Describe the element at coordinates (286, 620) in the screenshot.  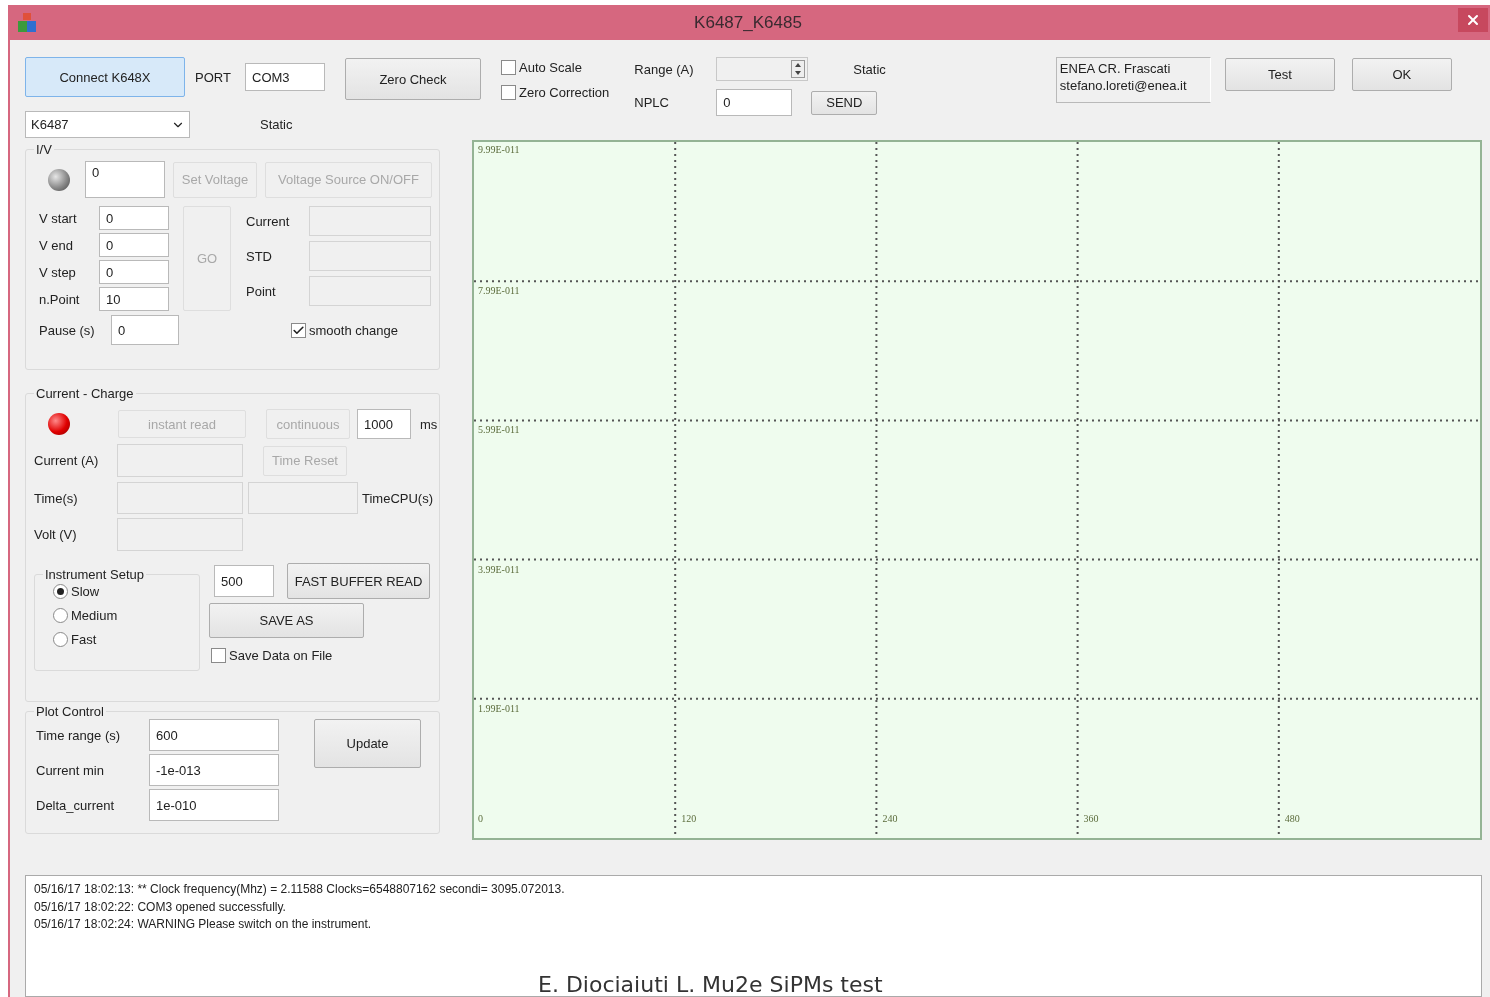
I see `save-as-button: SAVE AS` at that location.